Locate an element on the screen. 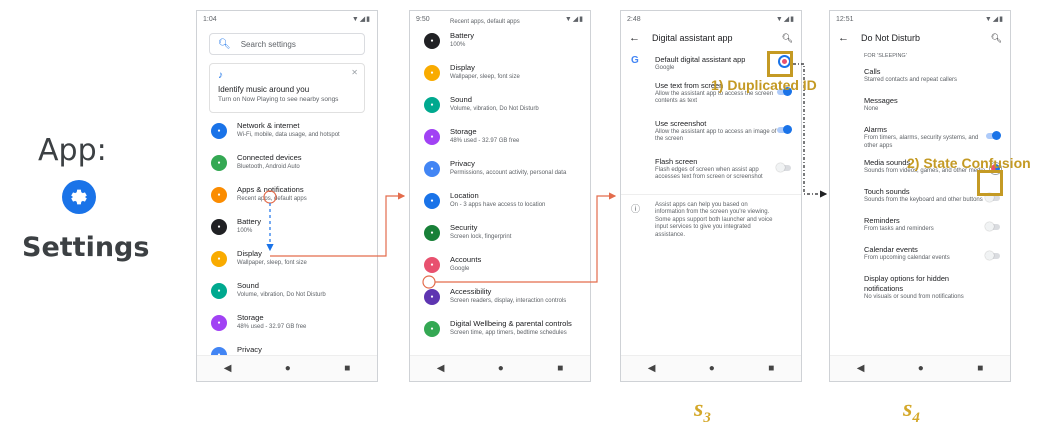  dnd-row: Calls Starred contacts and repeat callers is located at coordinates (920, 77).